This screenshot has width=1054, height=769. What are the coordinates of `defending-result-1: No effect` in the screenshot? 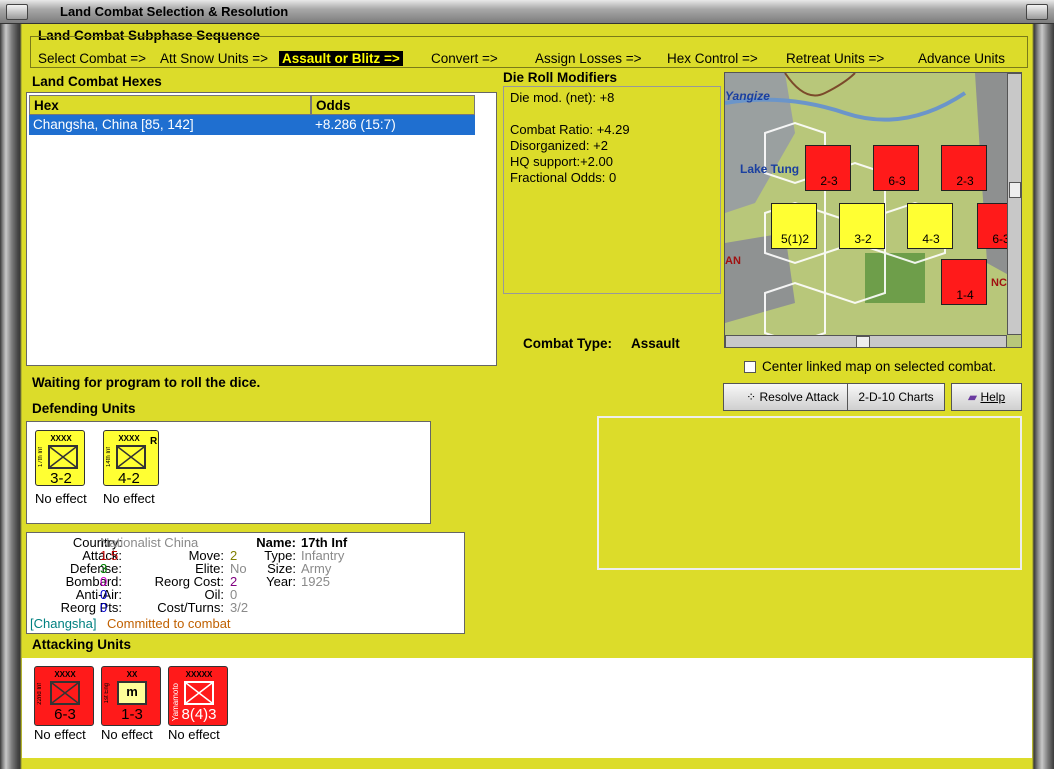 It's located at (61, 498).